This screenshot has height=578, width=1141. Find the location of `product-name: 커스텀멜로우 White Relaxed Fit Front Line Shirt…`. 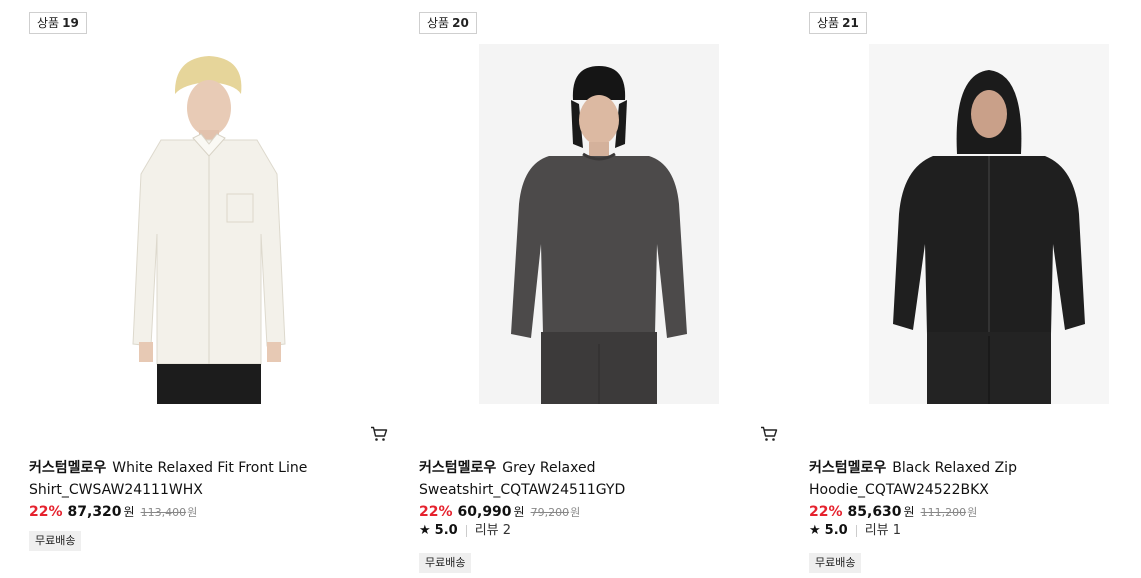

product-name: 커스텀멜로우 White Relaxed Fit Front Line Shirt… is located at coordinates (204, 479).